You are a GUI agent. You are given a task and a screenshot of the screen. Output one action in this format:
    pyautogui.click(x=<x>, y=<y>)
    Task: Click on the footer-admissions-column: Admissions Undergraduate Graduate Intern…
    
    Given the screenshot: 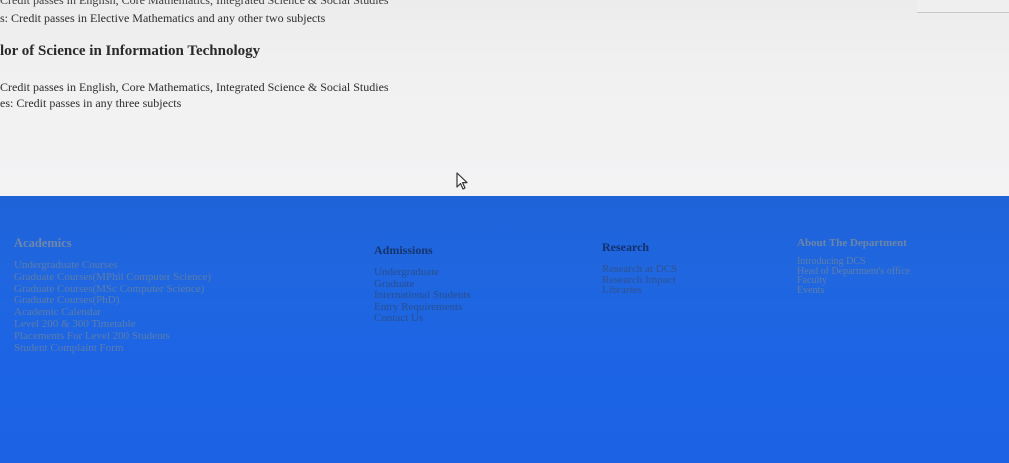 What is the action you would take?
    pyautogui.click(x=422, y=284)
    